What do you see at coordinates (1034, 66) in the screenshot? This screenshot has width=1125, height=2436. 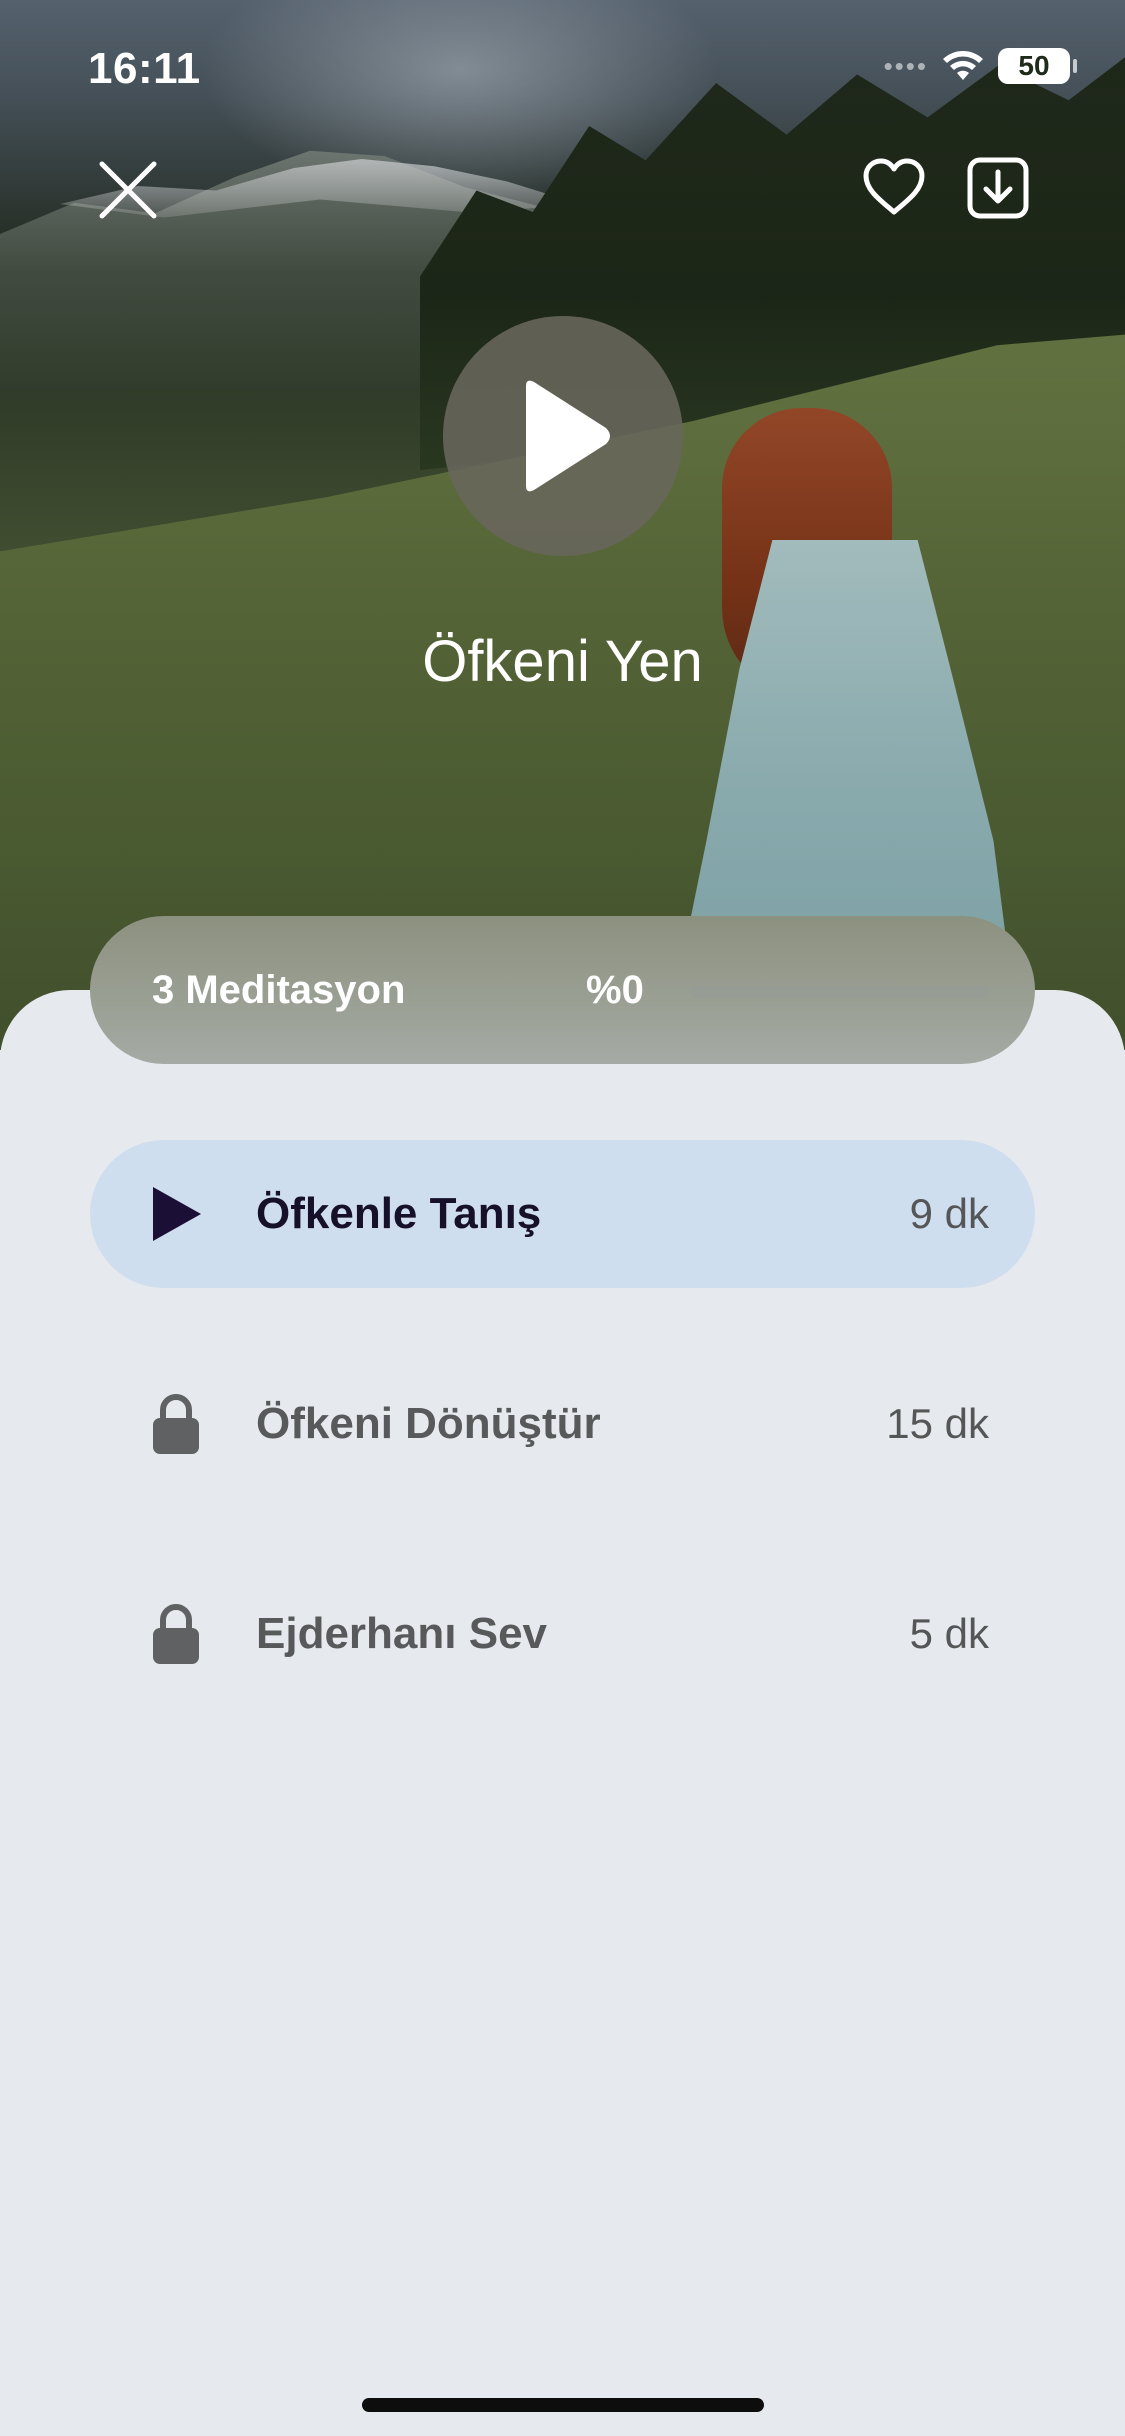 I see `battery-level: 50` at bounding box center [1034, 66].